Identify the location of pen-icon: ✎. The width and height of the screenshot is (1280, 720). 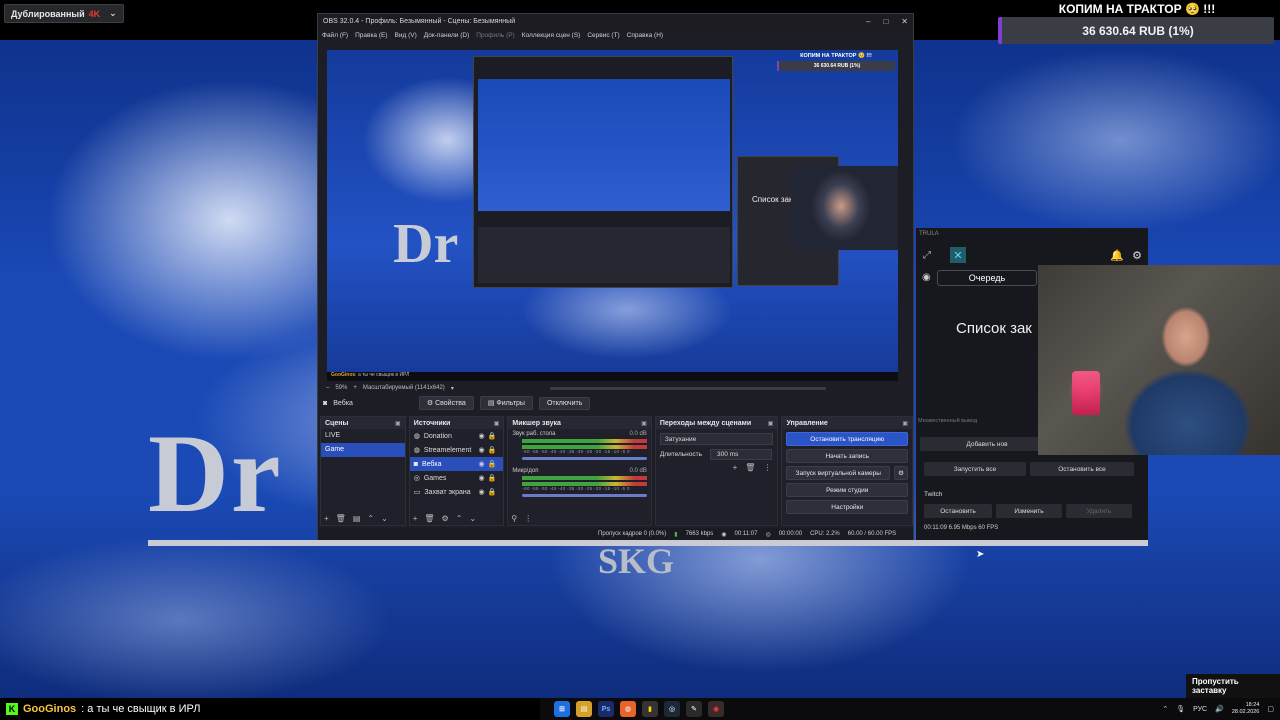
(694, 709).